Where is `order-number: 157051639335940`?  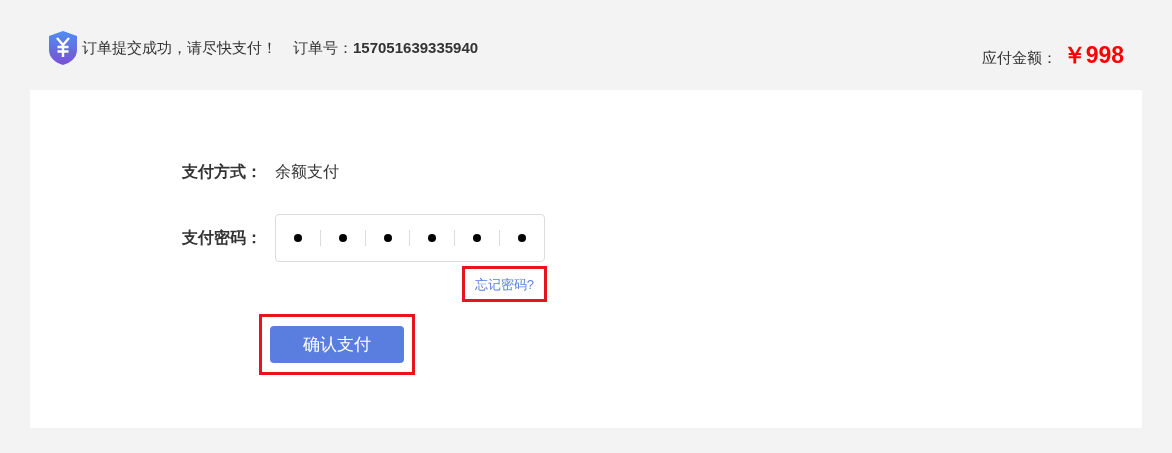 order-number: 157051639335940 is located at coordinates (416, 47).